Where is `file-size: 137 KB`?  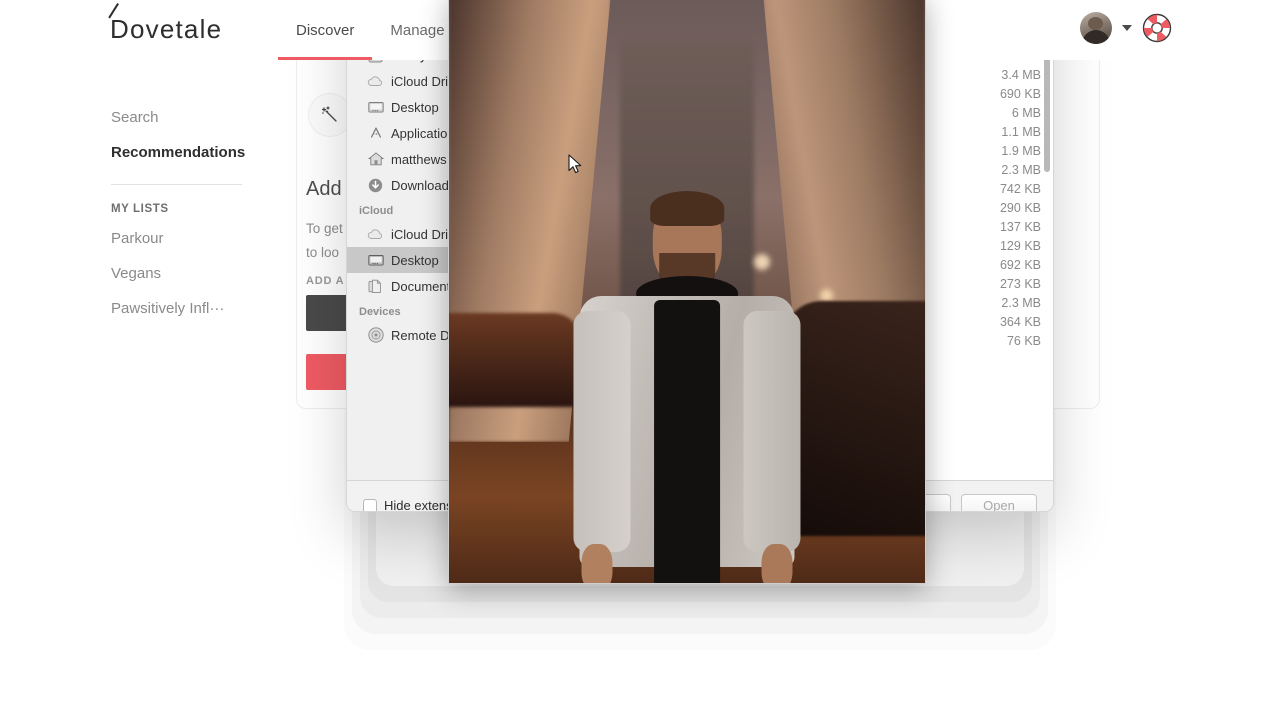 file-size: 137 KB is located at coordinates (1020, 226).